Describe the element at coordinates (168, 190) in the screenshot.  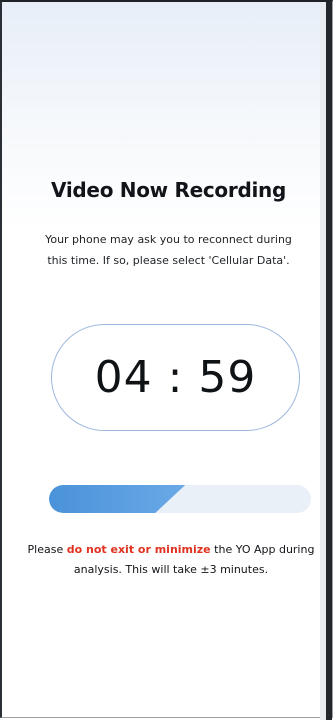
I see `page-title: Video Now Recording` at that location.